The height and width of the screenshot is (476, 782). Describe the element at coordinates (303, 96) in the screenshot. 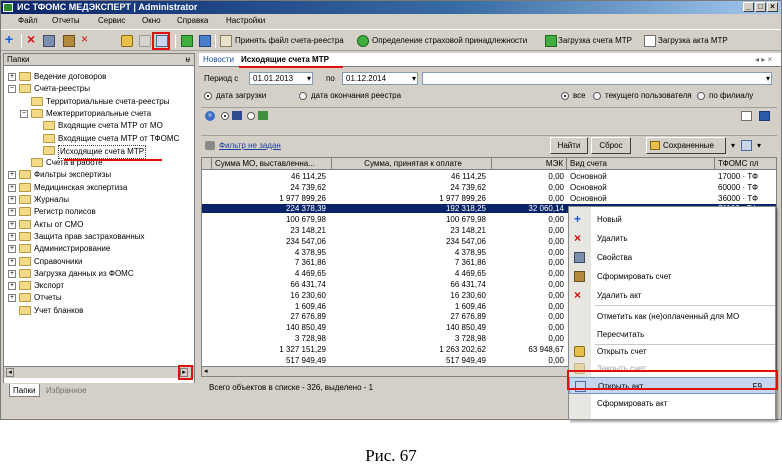

I see `radio-end-date` at that location.